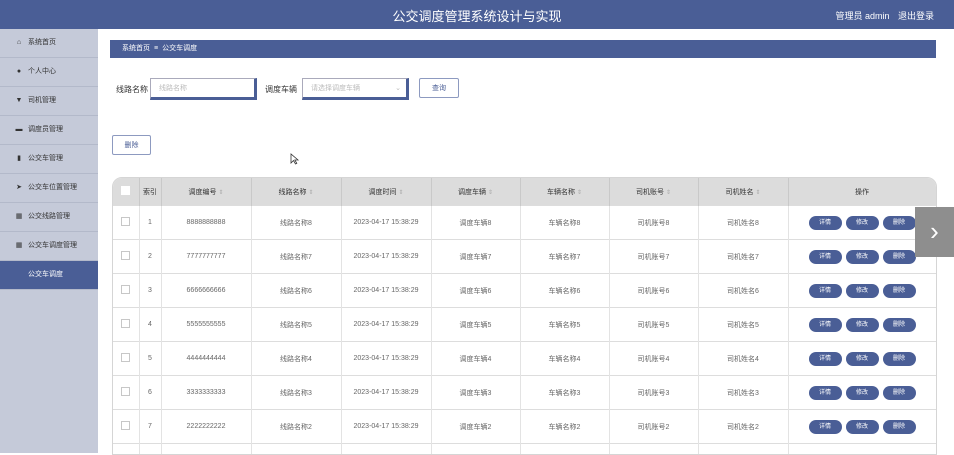 The height and width of the screenshot is (455, 954). Describe the element at coordinates (49, 43) in the screenshot. I see `sidebar-item-home: ⌂系统首页` at that location.